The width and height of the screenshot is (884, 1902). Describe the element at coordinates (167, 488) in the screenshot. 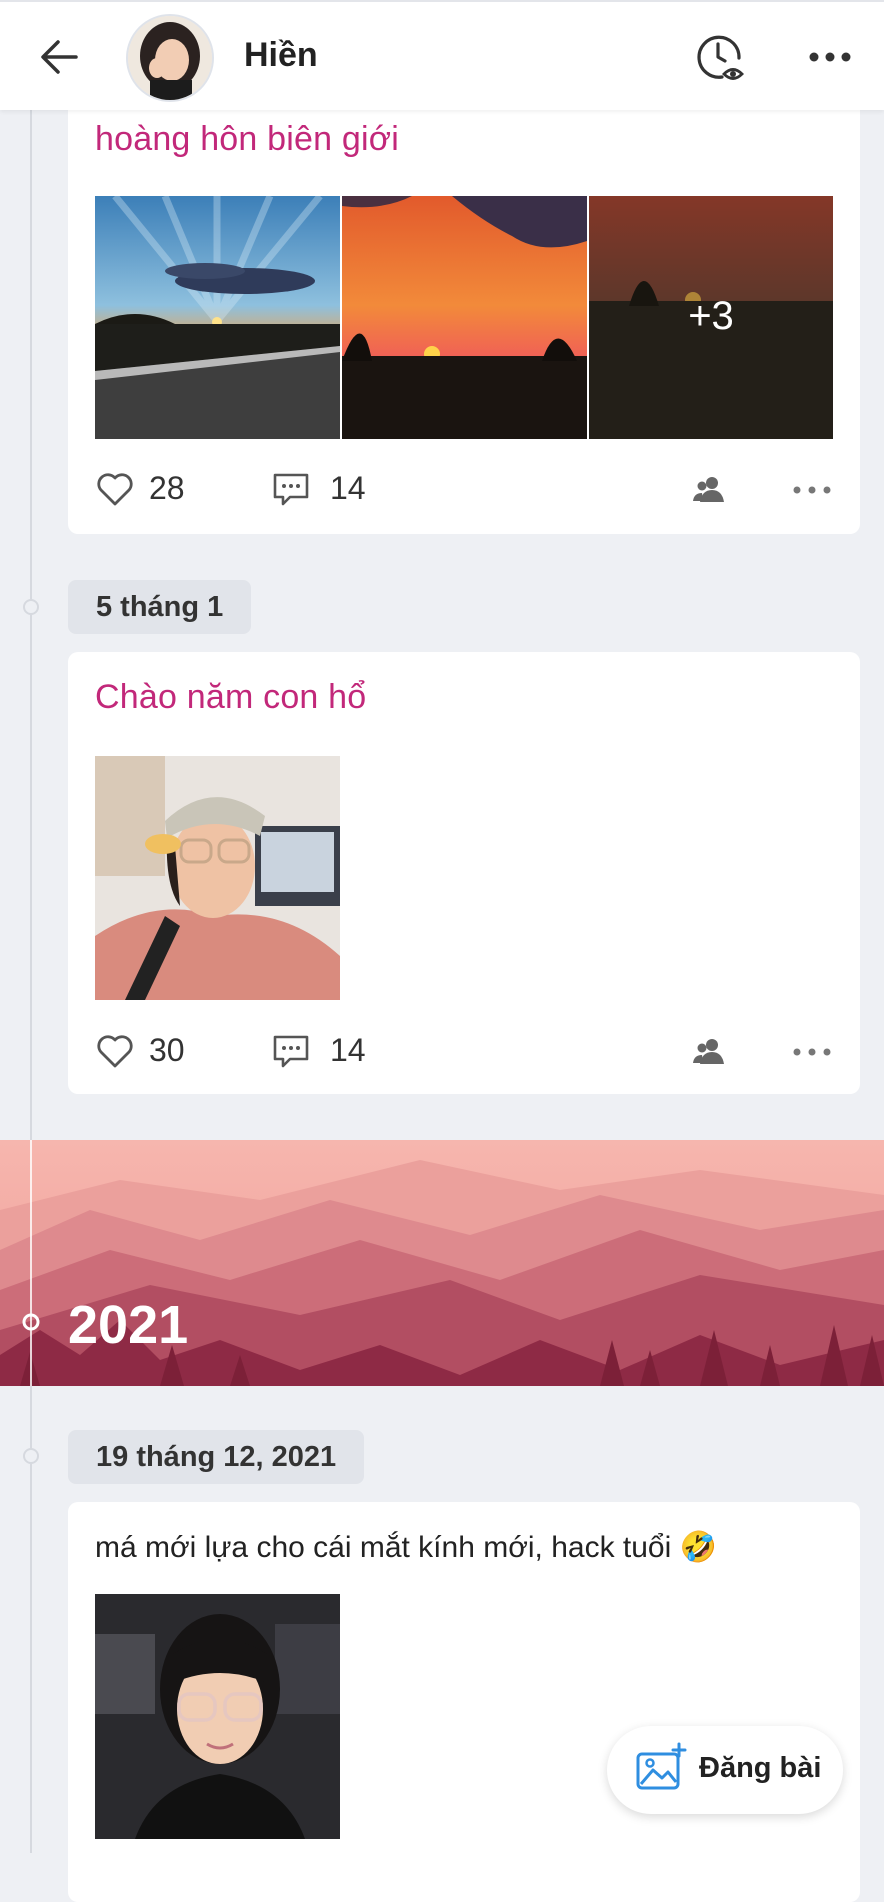

I see `like-count: 28` at that location.